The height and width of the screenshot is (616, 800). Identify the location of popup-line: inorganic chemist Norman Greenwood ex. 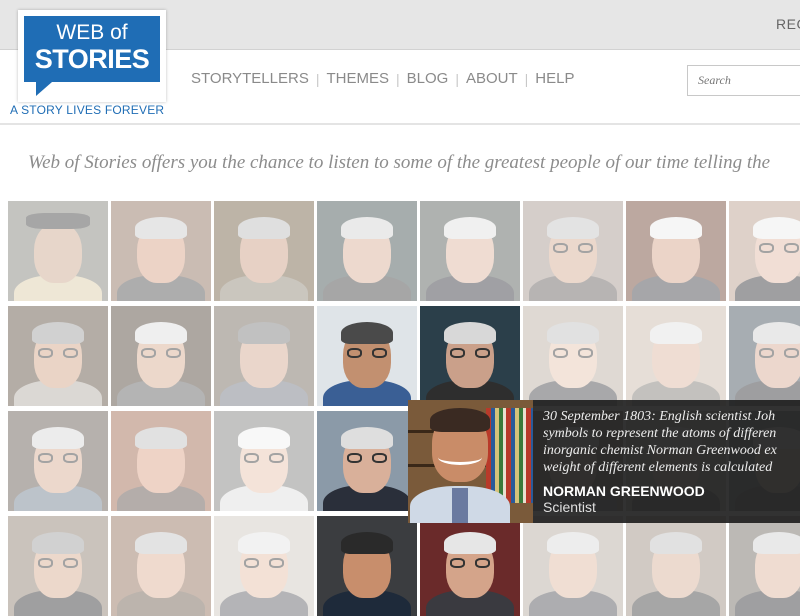
(660, 450).